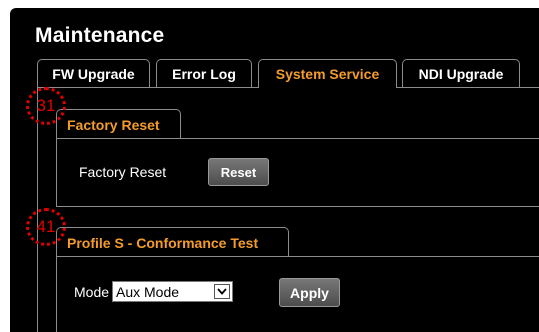  I want to click on tab-error-log: Error Log, so click(204, 73).